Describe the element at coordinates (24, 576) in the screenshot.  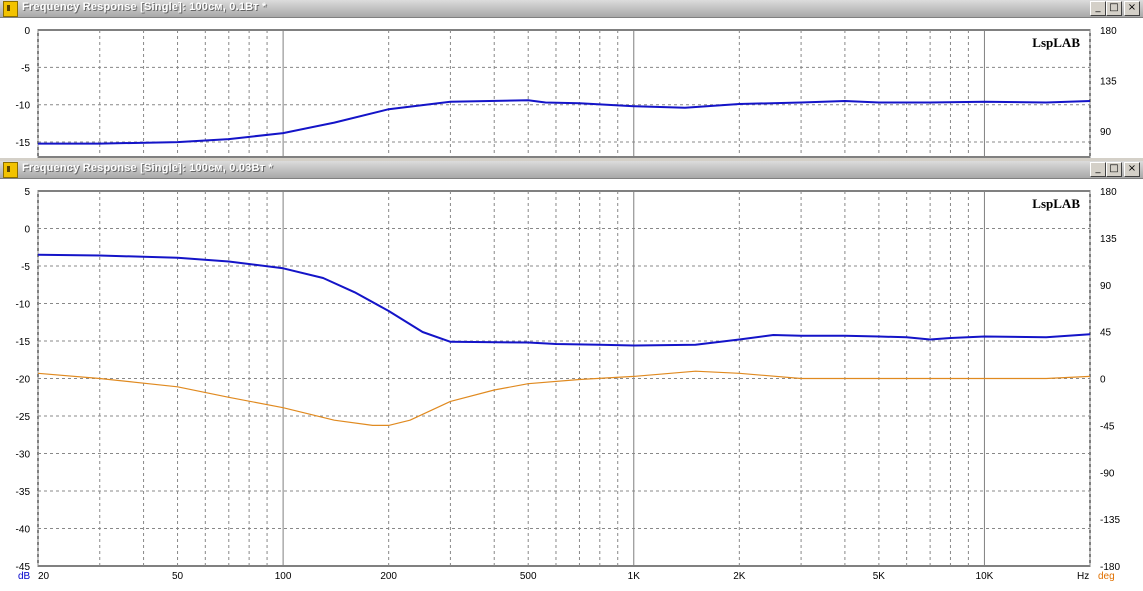
I see `y-left-unit-label: dB` at that location.